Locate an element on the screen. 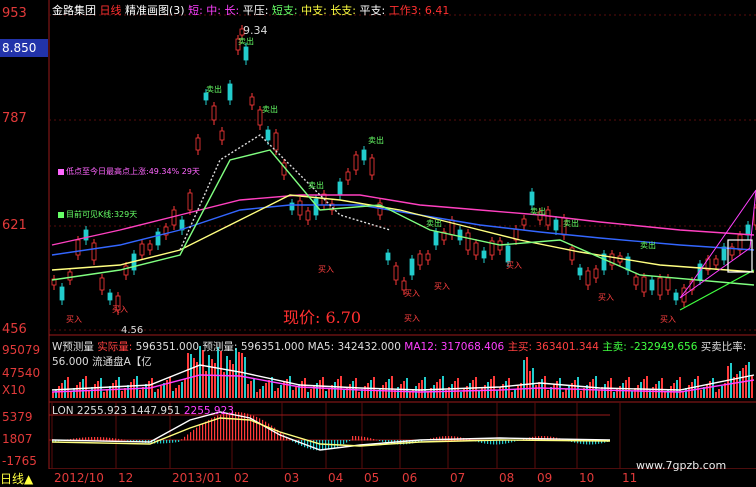 Image resolution: width=756 pixels, height=487 pixels. date-tick-label: 11 is located at coordinates (630, 478).